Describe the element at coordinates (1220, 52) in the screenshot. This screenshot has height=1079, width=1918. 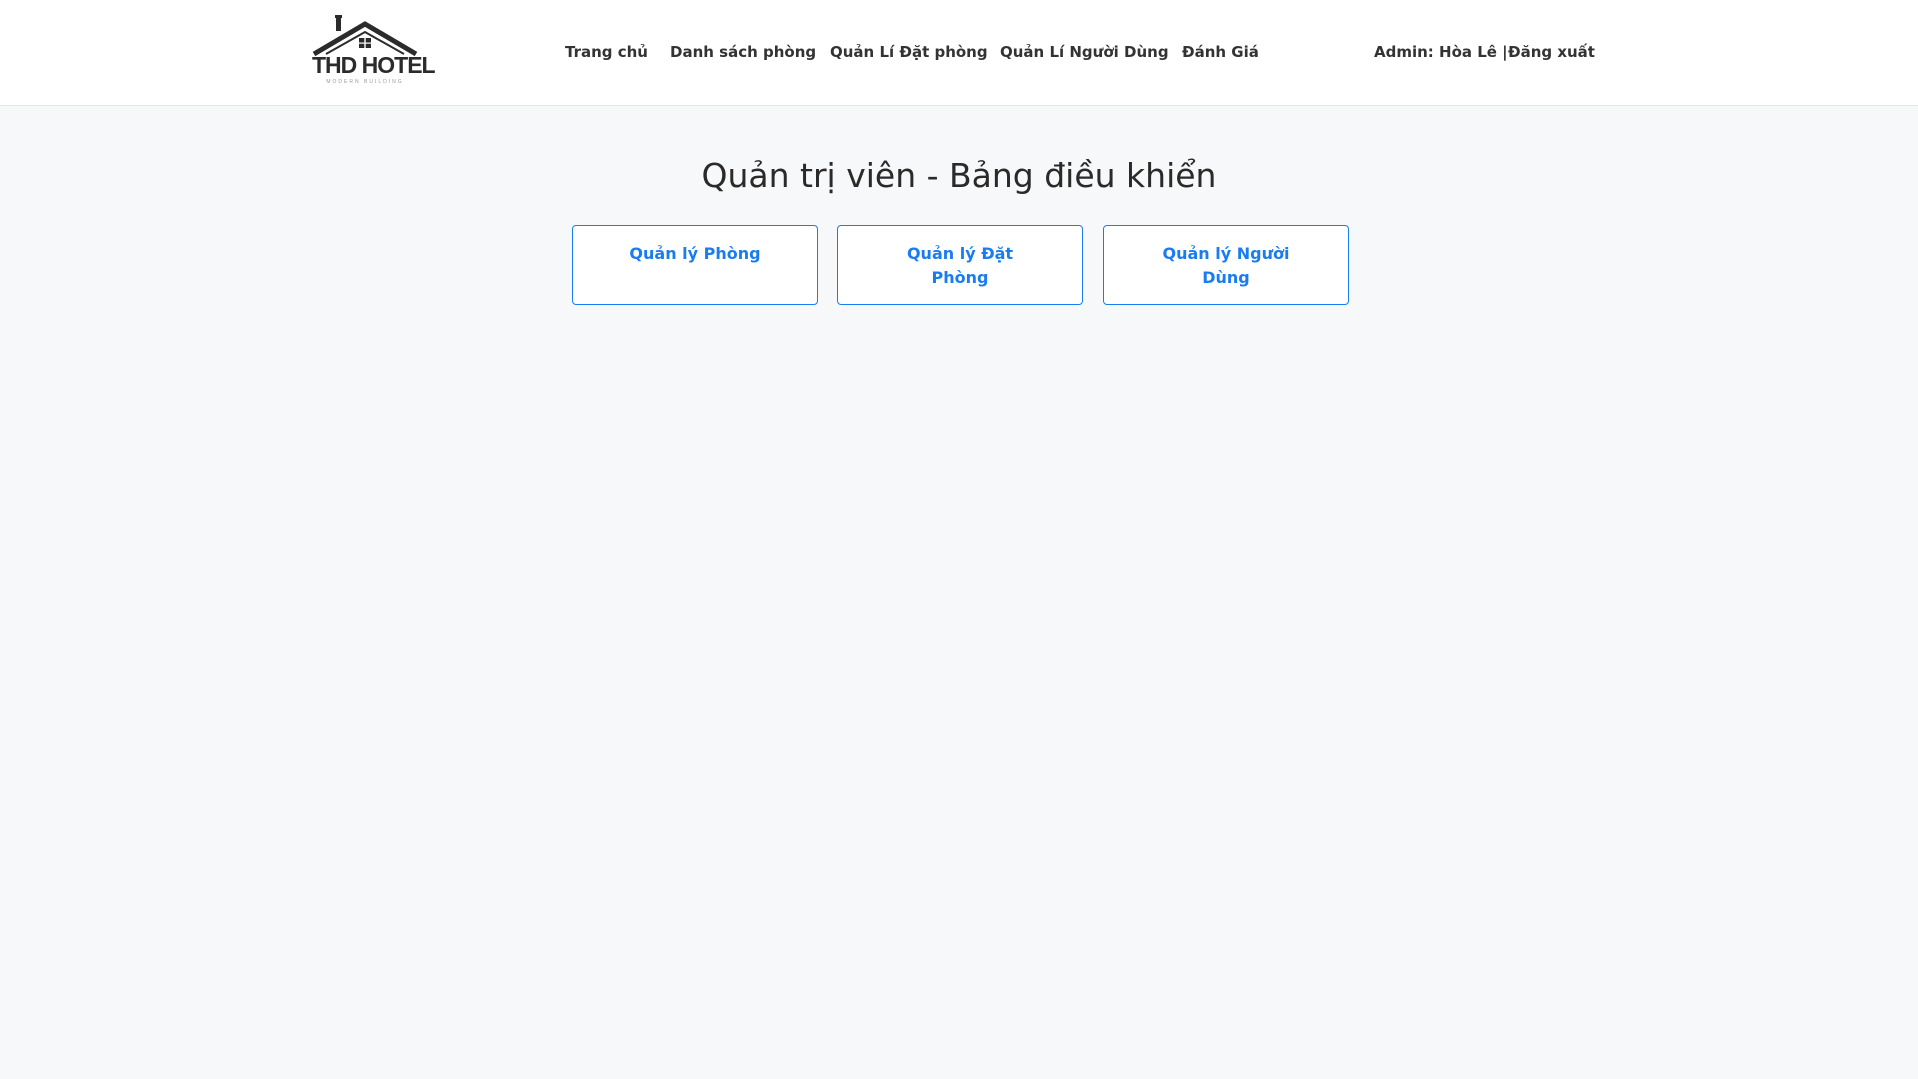
I see `nav-item-reviews: Đánh Giá` at that location.